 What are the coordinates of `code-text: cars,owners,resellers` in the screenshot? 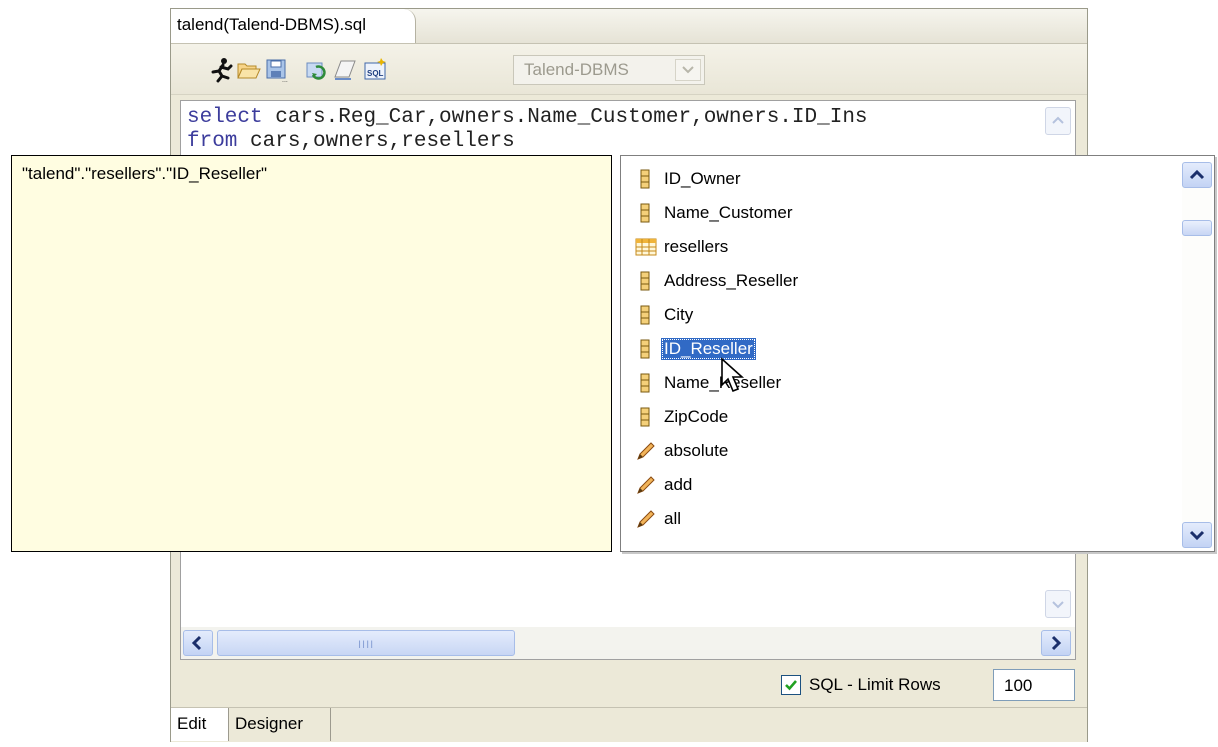 It's located at (376, 141).